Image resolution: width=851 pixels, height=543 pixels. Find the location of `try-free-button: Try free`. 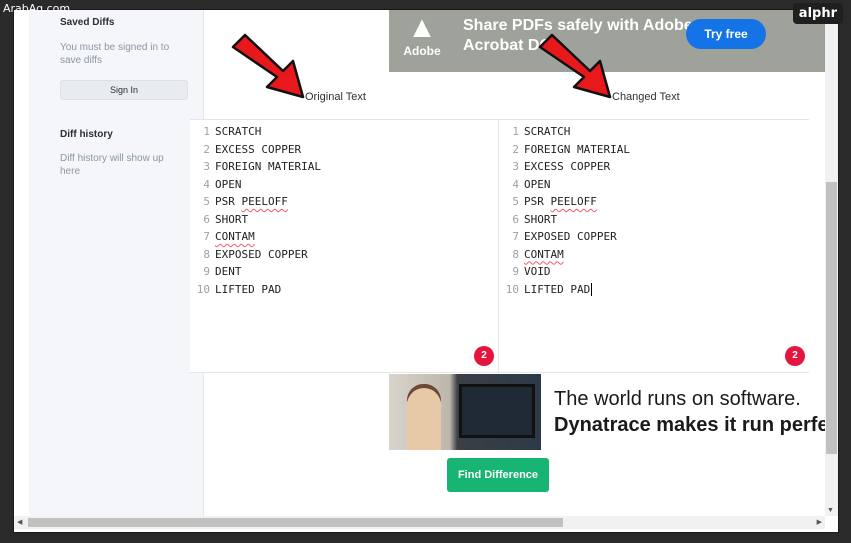

try-free-button: Try free is located at coordinates (726, 34).